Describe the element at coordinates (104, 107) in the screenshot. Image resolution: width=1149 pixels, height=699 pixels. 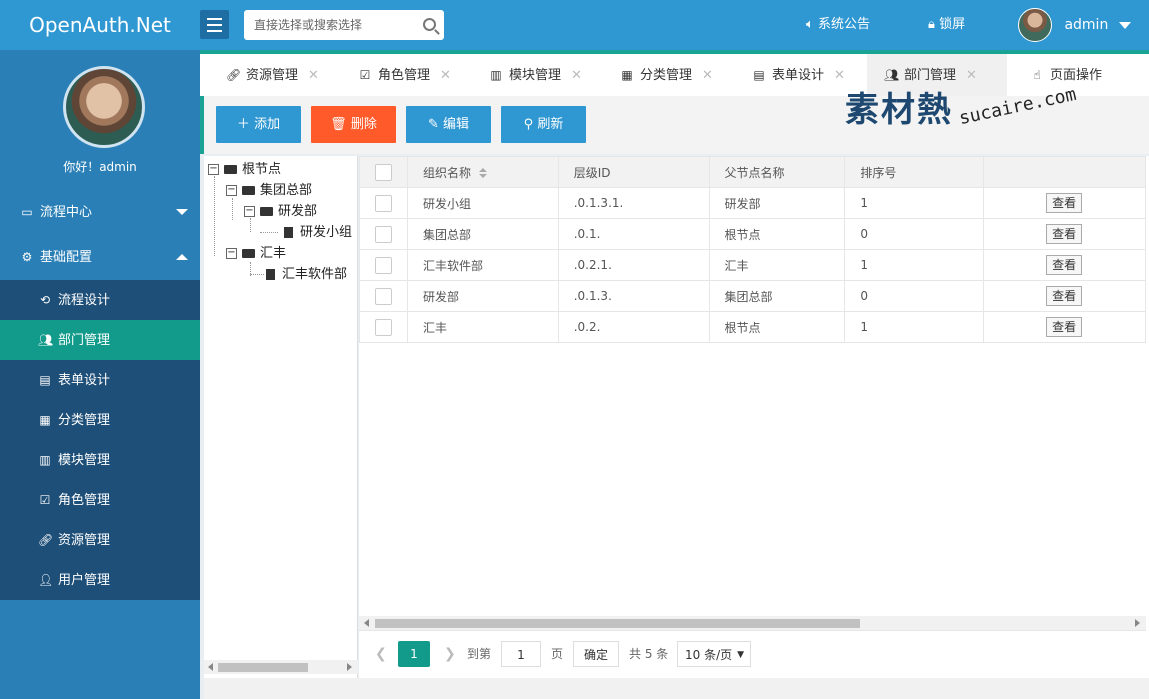
I see `user-avatar` at that location.